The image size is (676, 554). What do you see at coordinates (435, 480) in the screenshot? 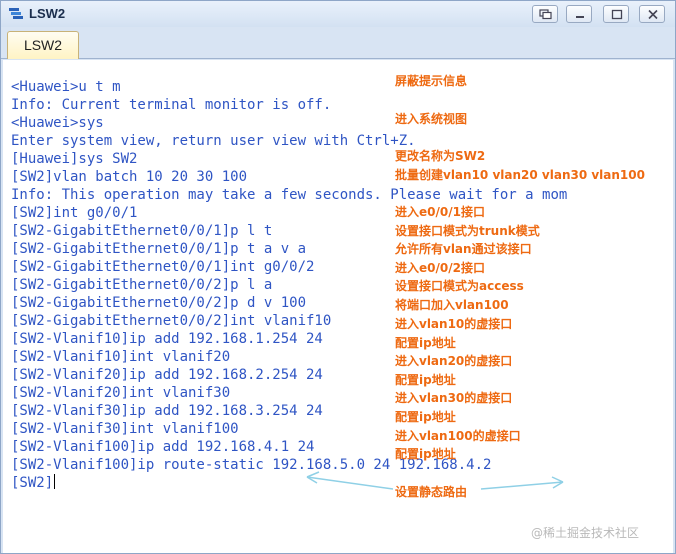
I see `route-annotation-arrows` at bounding box center [435, 480].